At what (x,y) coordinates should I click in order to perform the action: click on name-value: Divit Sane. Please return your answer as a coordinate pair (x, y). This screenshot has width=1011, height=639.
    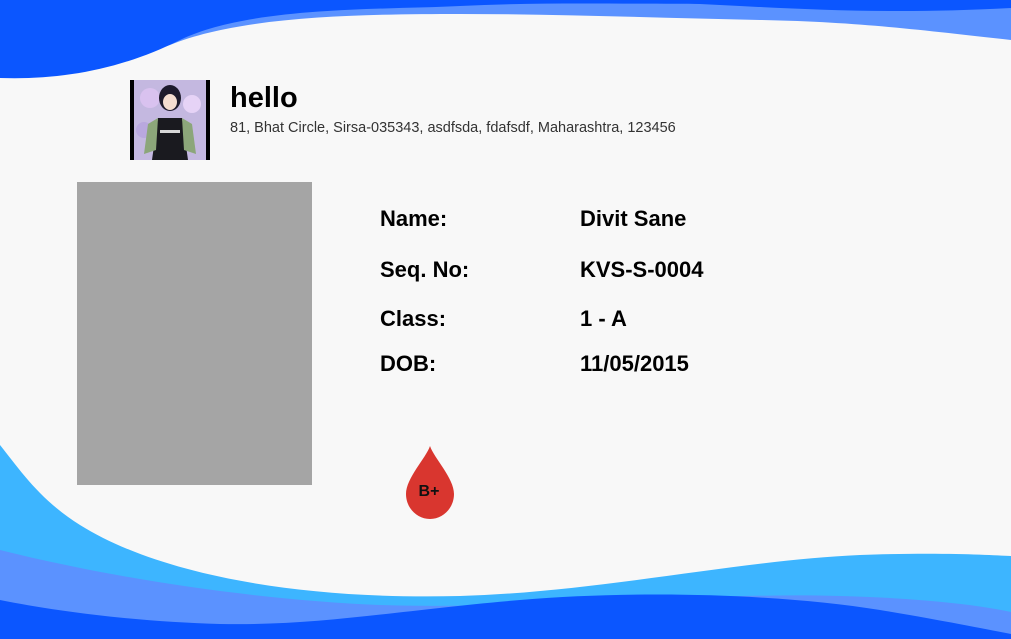
    Looking at the image, I should click on (633, 218).